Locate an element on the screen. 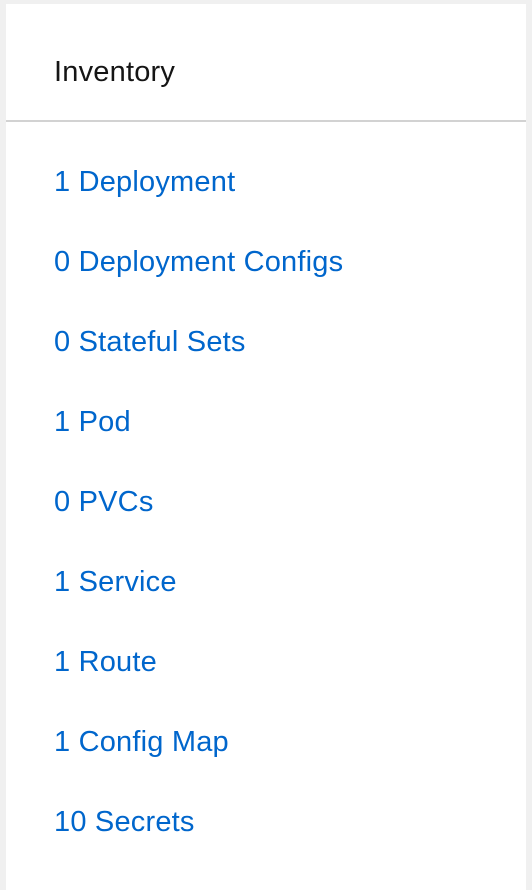  list-item: 10 Secrets is located at coordinates (198, 842).